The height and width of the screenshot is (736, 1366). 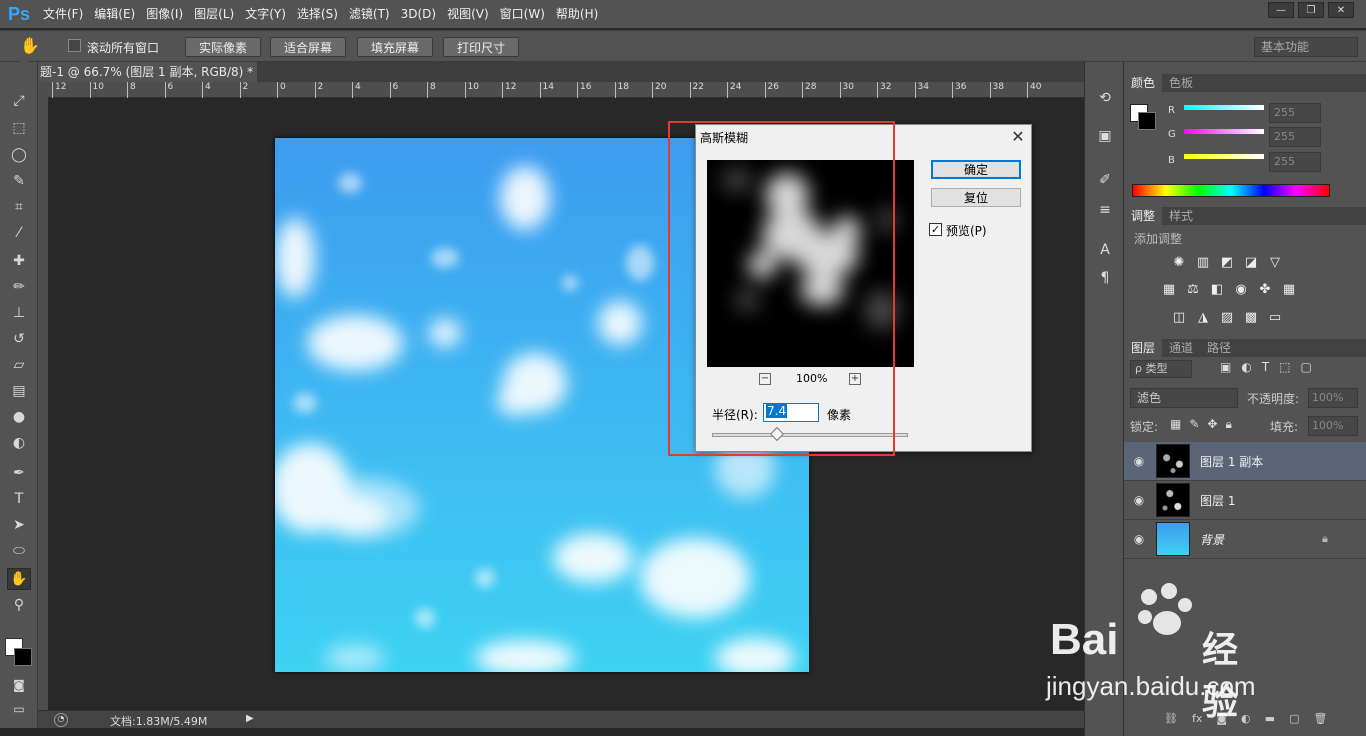 What do you see at coordinates (1227, 317) in the screenshot?
I see `threshold-icon: ▨` at bounding box center [1227, 317].